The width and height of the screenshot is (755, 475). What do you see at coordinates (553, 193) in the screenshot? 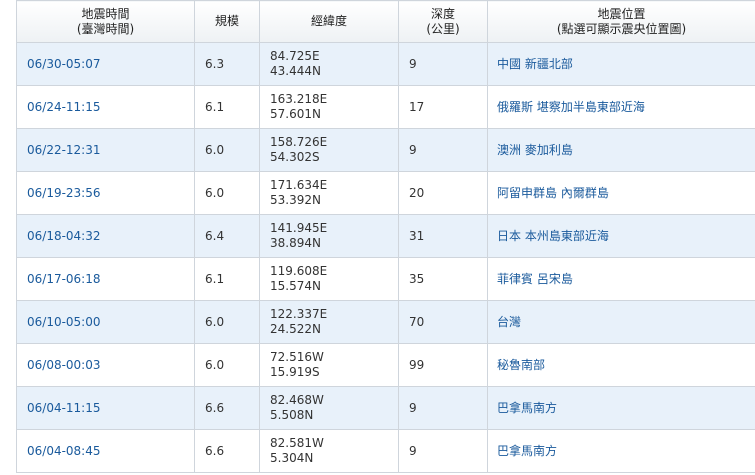
I see `location-link: 阿留申群島 內爾群島` at bounding box center [553, 193].